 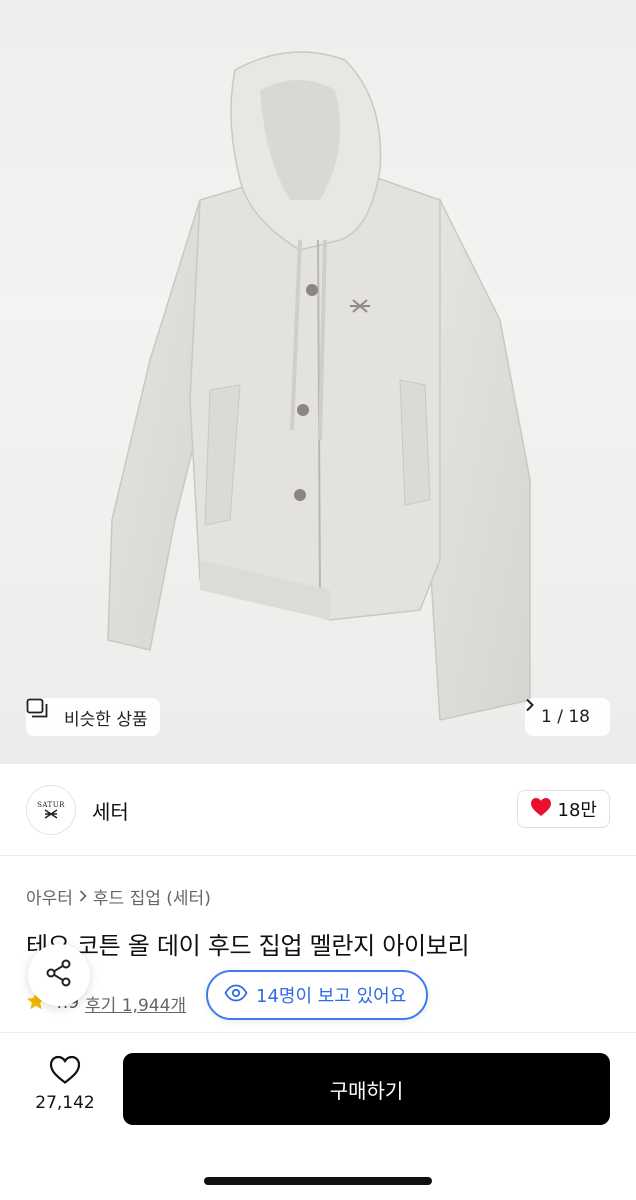 I want to click on similar-products-button: 비슷한 상품, so click(x=93, y=717).